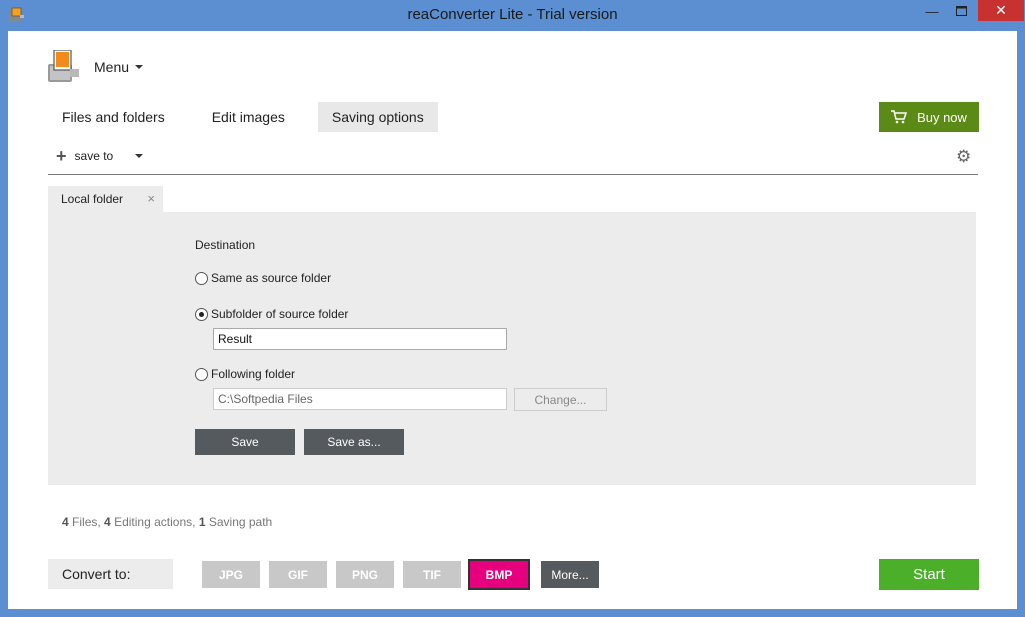  I want to click on main-menu: Menu, so click(96, 67).